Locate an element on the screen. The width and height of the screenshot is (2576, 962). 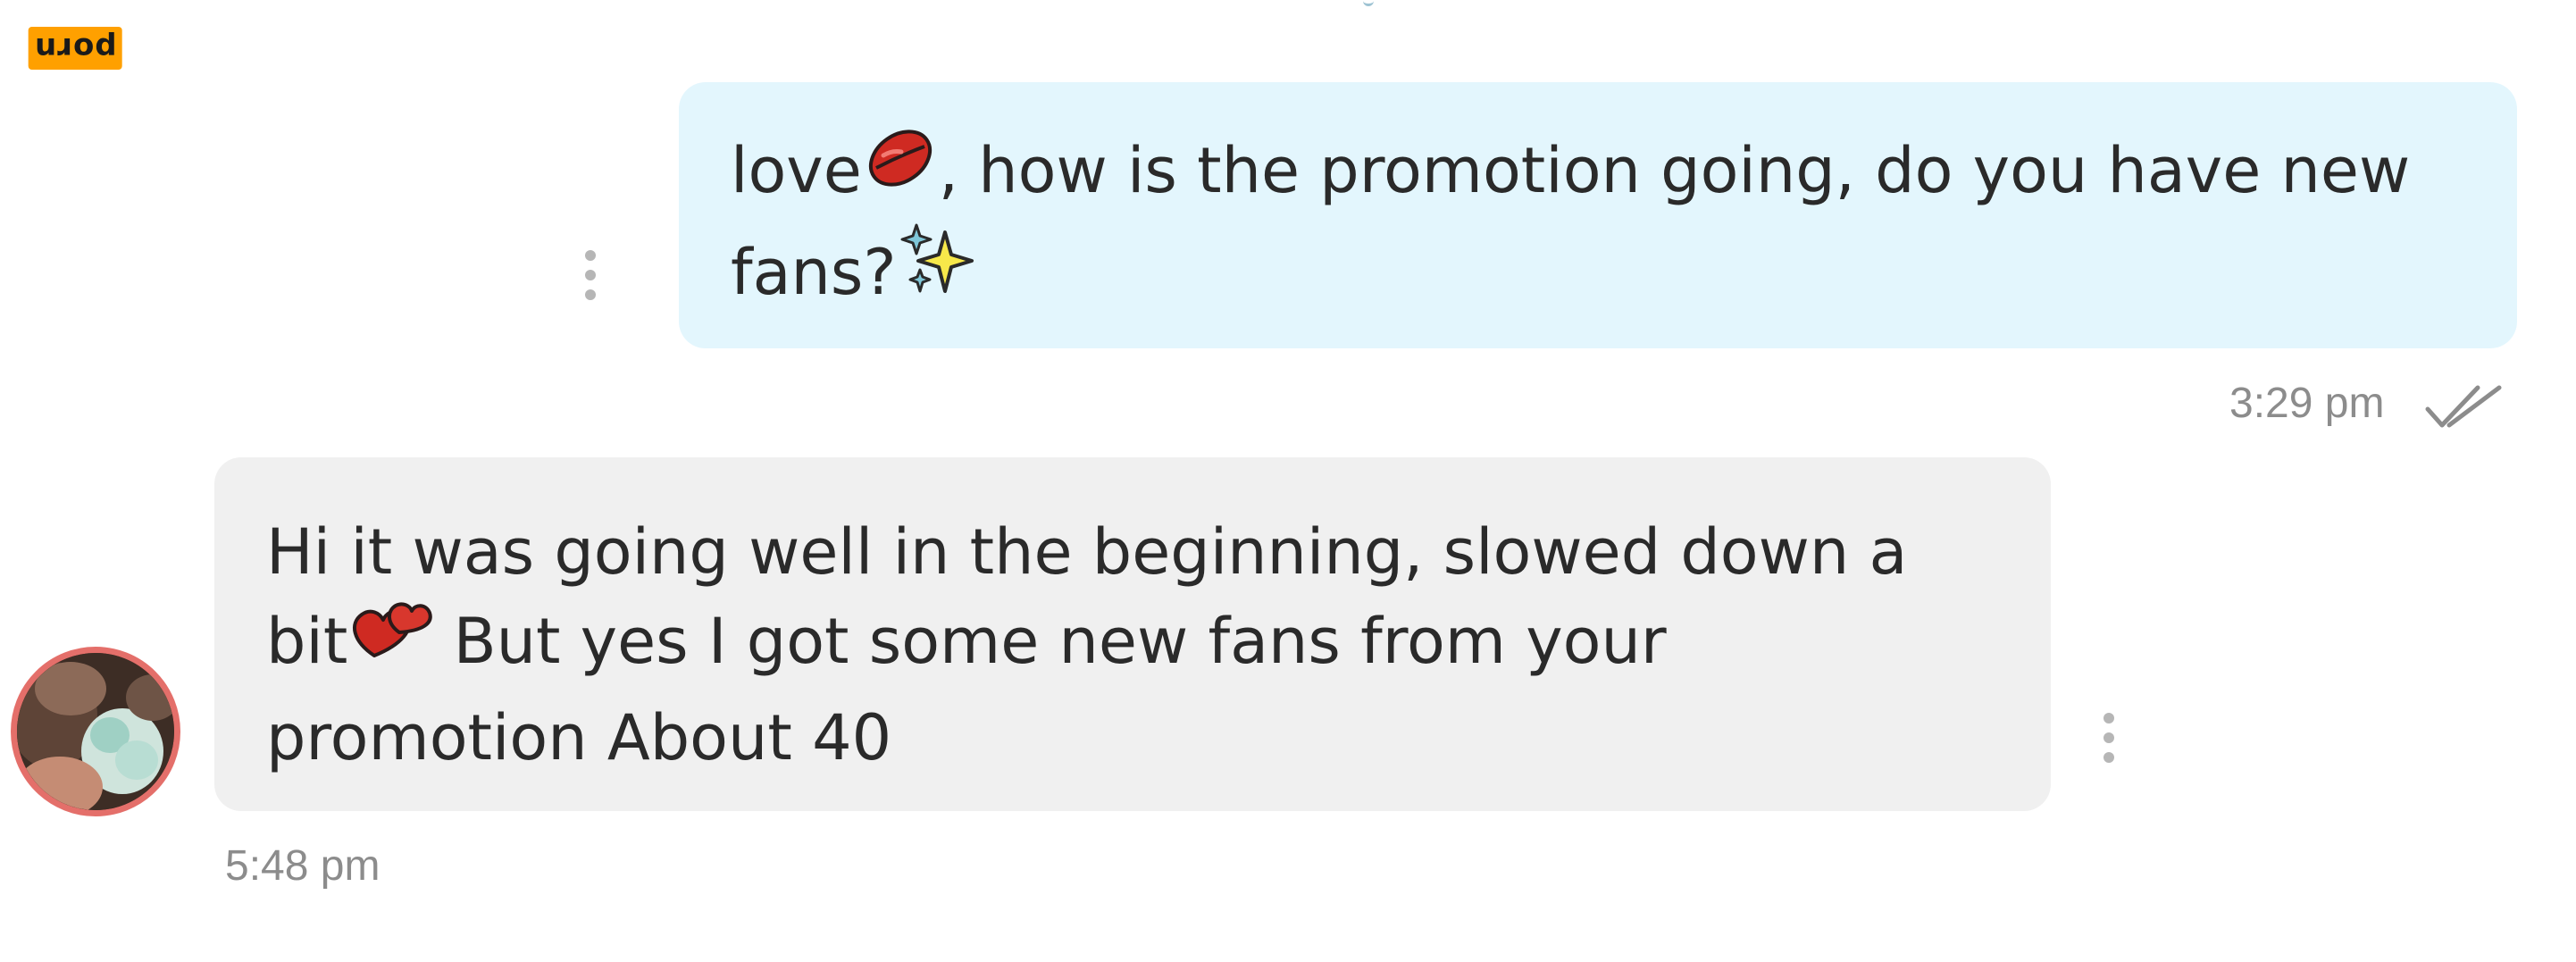
sparkles-emoji is located at coordinates (937, 271).